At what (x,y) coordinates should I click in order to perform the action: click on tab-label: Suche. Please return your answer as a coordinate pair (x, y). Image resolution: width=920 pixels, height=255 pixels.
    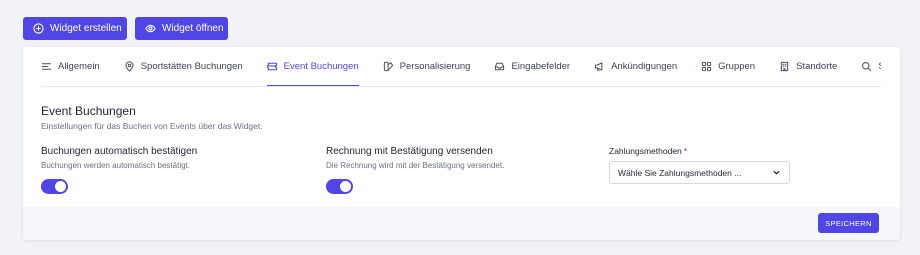
    Looking at the image, I should click on (879, 66).